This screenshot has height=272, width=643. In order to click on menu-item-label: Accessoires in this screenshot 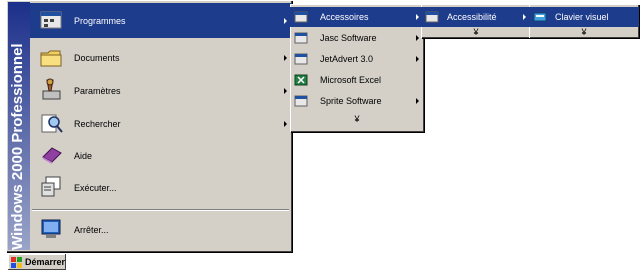, I will do `click(344, 17)`.